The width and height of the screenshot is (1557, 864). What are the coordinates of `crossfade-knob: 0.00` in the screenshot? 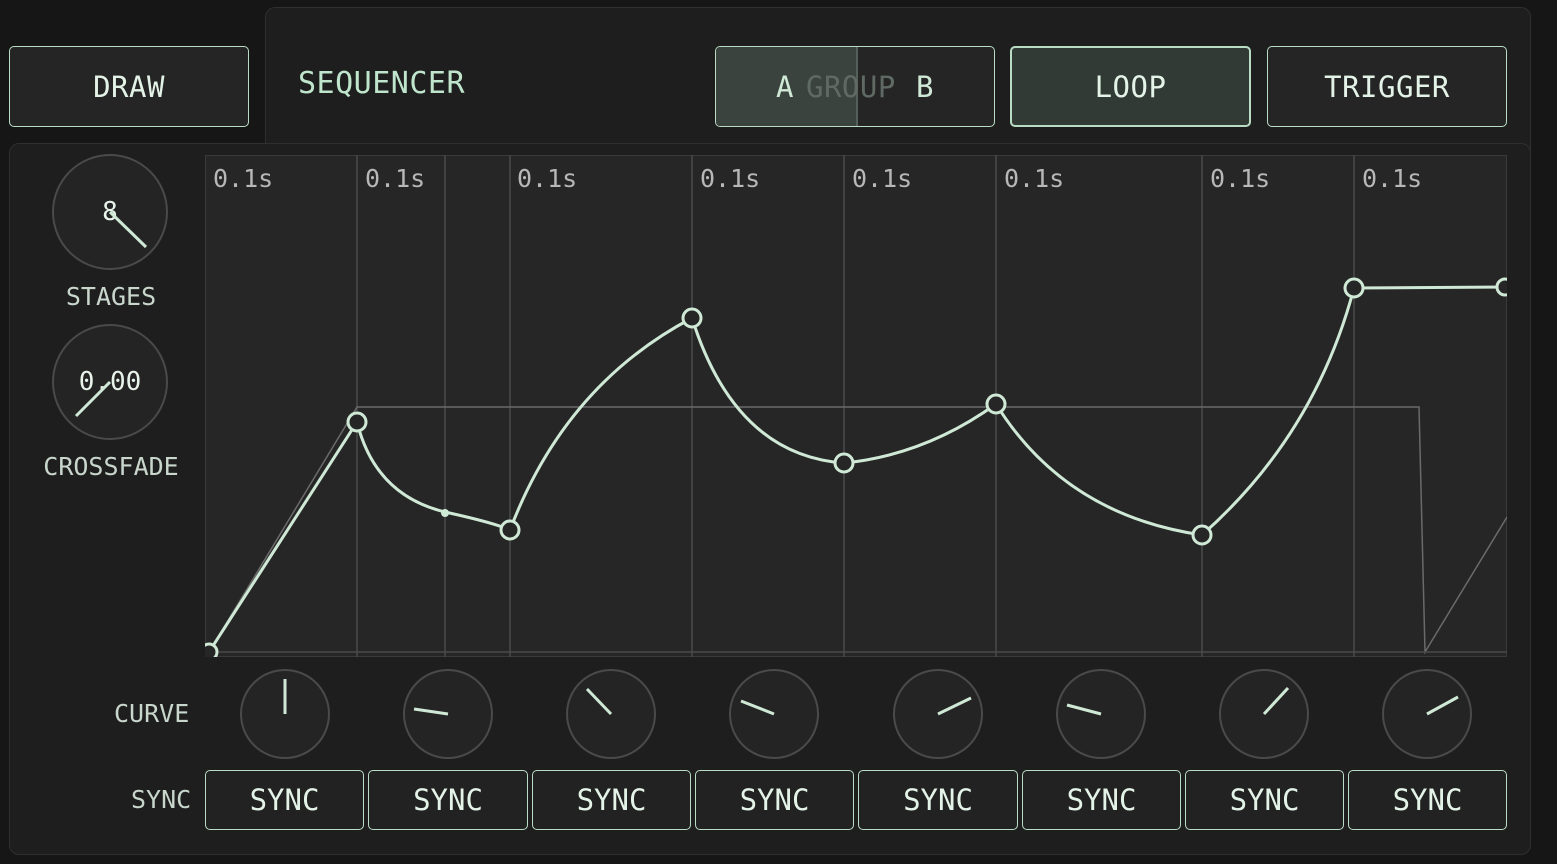 It's located at (110, 382).